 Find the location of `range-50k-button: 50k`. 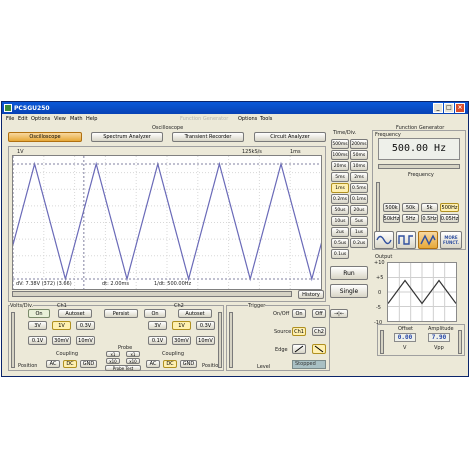

range-50k-button: 50k is located at coordinates (410, 207).